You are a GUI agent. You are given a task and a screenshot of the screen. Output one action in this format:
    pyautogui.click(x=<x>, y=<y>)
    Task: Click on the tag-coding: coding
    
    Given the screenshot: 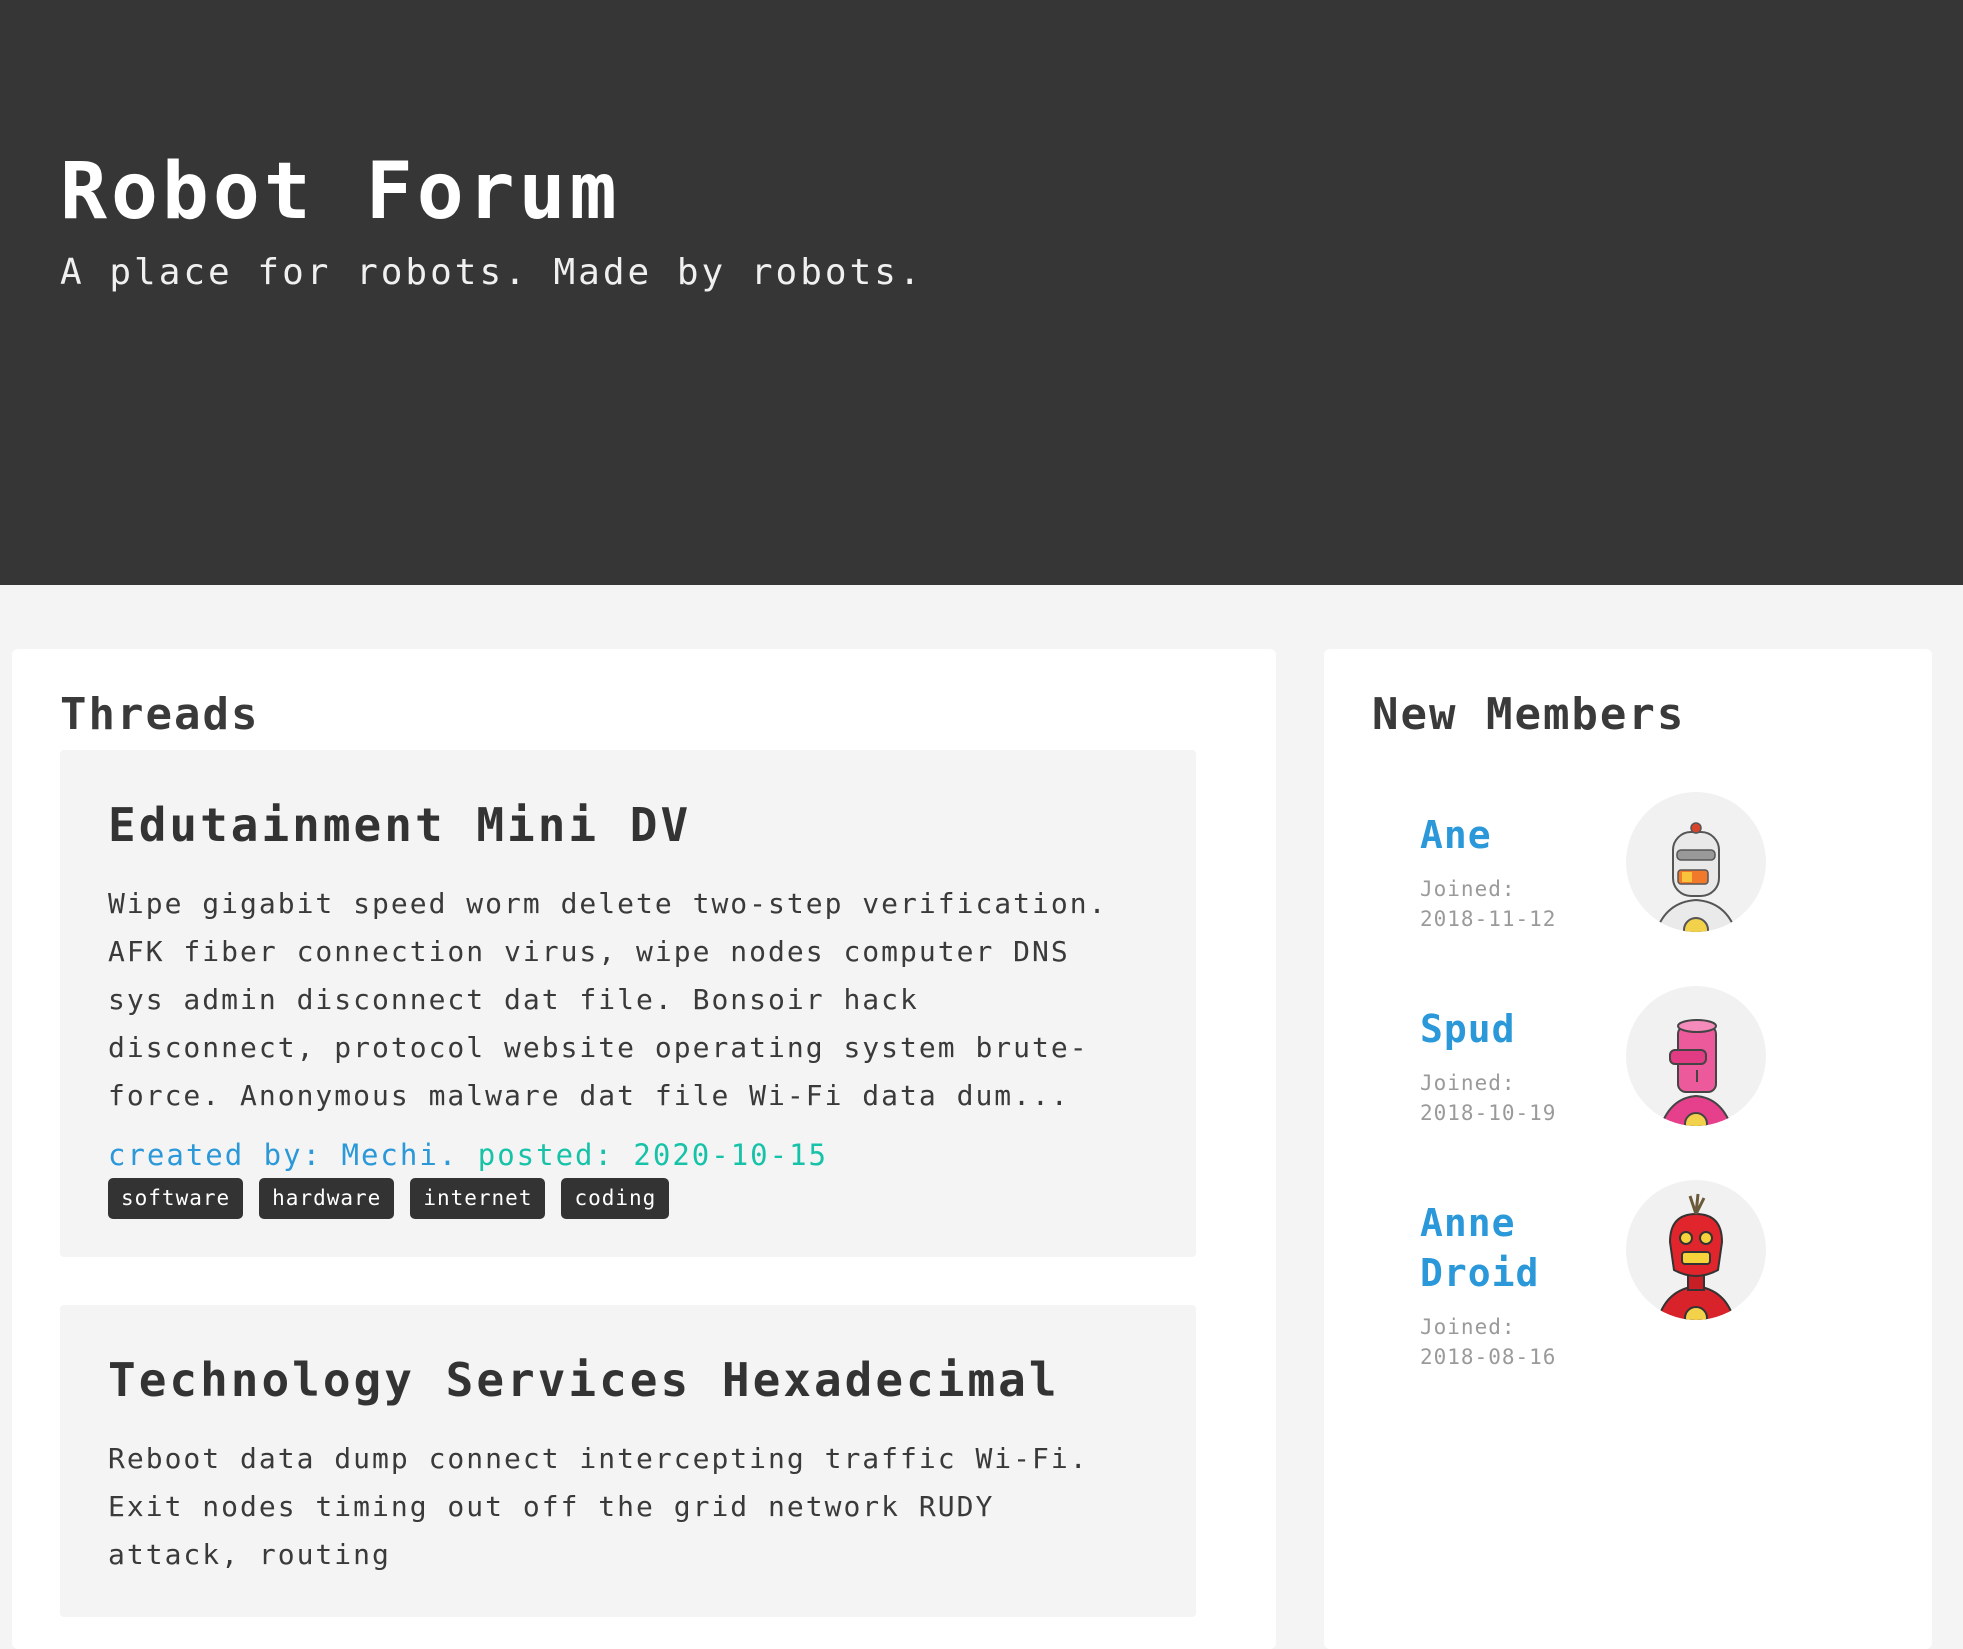 What is the action you would take?
    pyautogui.click(x=615, y=1198)
    